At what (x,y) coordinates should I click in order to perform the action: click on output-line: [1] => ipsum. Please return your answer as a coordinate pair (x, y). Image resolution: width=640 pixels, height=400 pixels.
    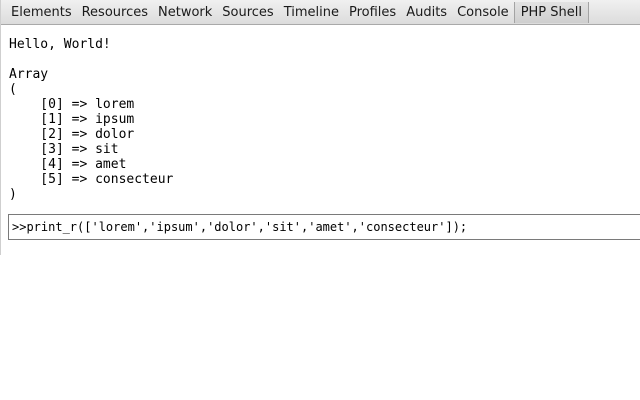
    Looking at the image, I should click on (72, 119).